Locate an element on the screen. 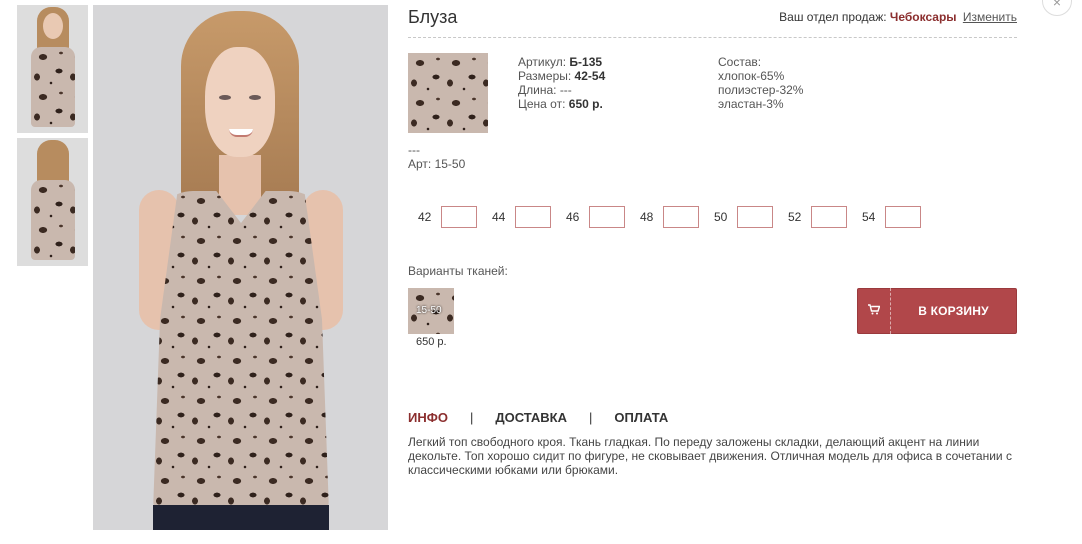 This screenshot has height=544, width=1082. dashes-text: --- is located at coordinates (414, 150).